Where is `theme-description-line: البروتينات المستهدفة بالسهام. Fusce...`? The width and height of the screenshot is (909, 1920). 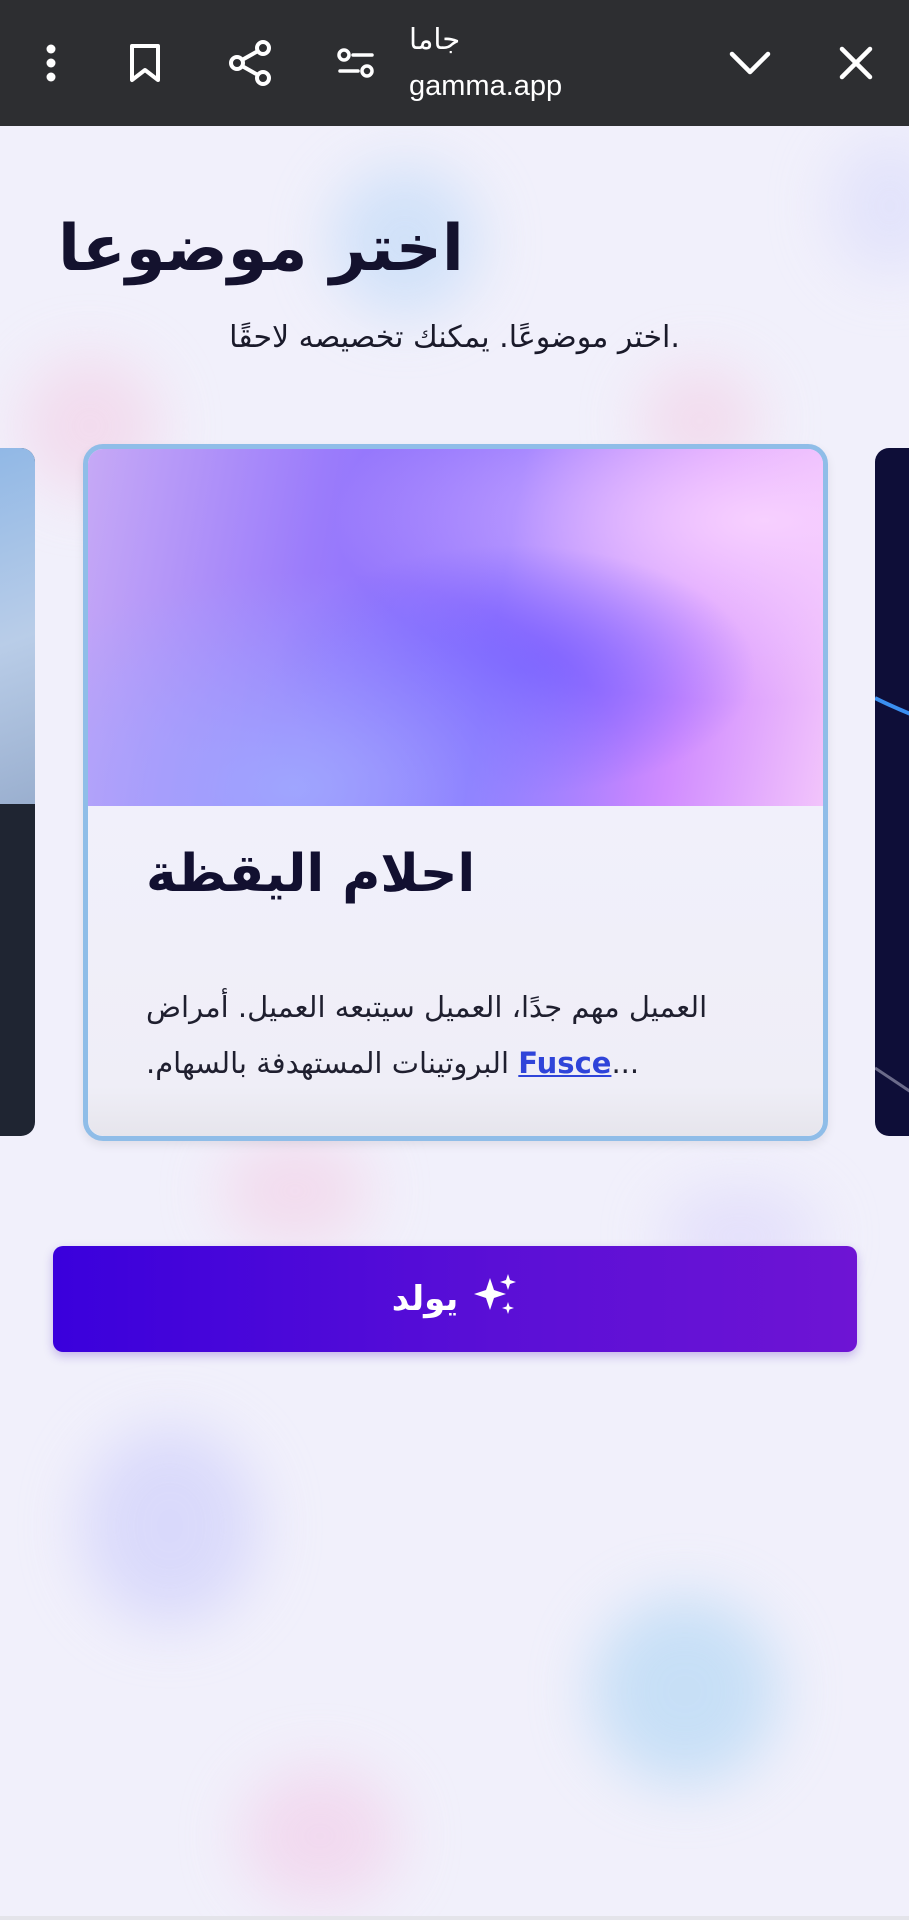 theme-description-line: البروتينات المستهدفة بالسهام. Fusce... is located at coordinates (456, 1063).